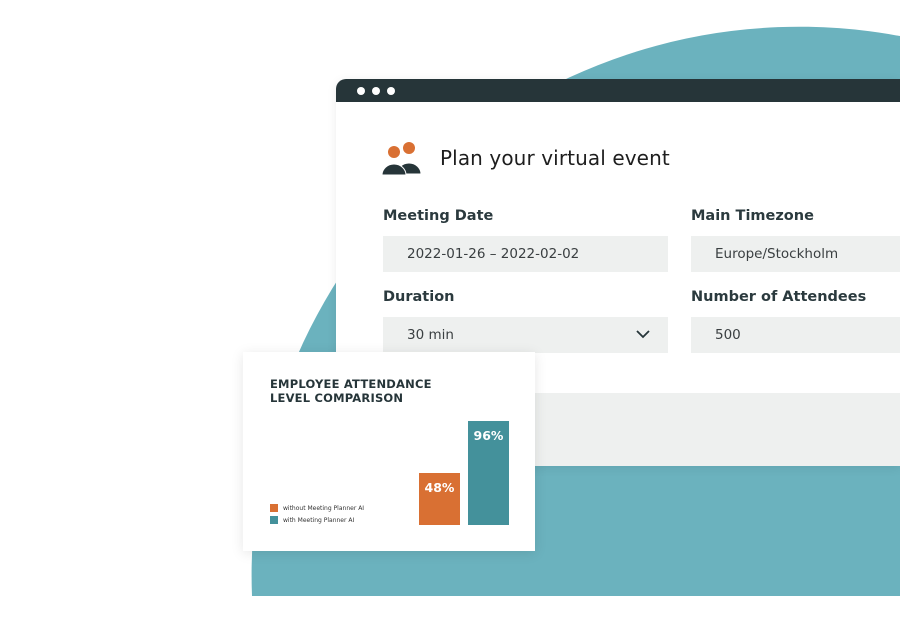 The height and width of the screenshot is (630, 900). What do you see at coordinates (324, 508) in the screenshot?
I see `legend-label: without Meeting Planner AI` at bounding box center [324, 508].